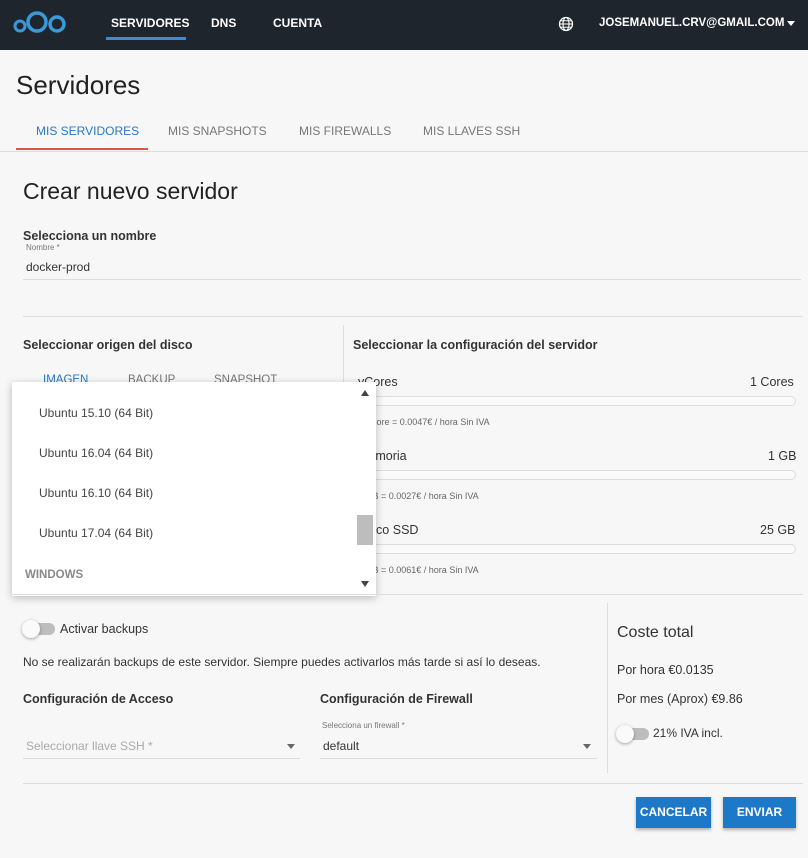 This screenshot has height=858, width=808. I want to click on ssh-select-underline, so click(161, 758).